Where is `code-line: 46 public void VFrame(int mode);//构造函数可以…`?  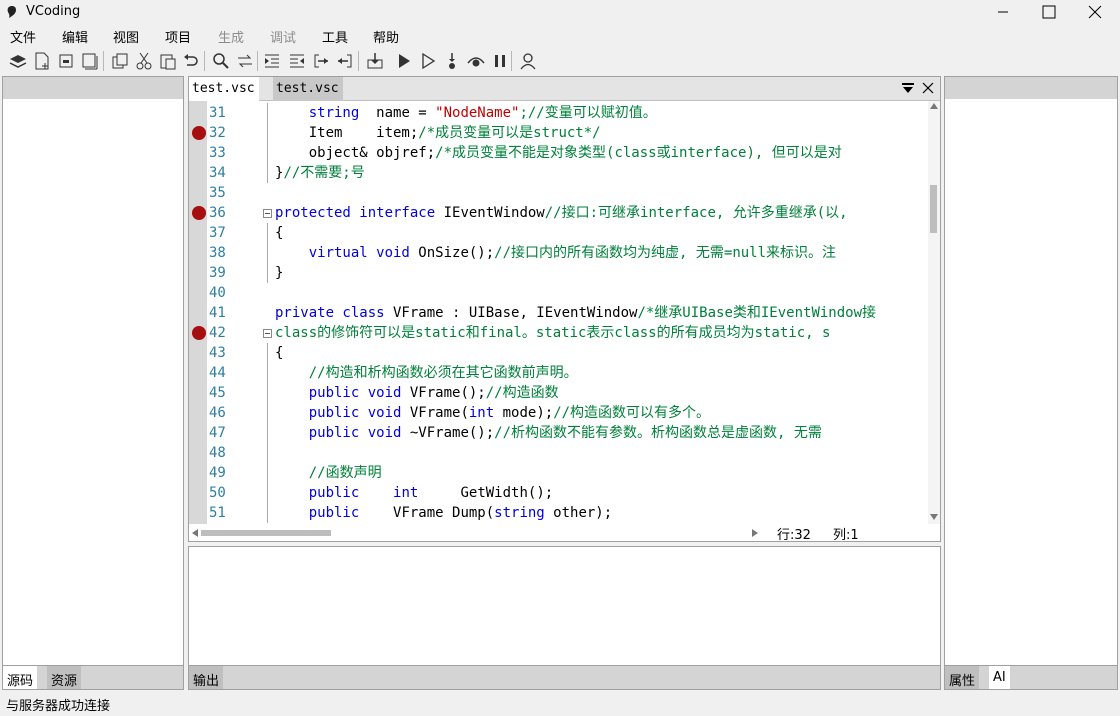 code-line: 46 public void VFrame(int mode);//构造函数可以… is located at coordinates (559, 413).